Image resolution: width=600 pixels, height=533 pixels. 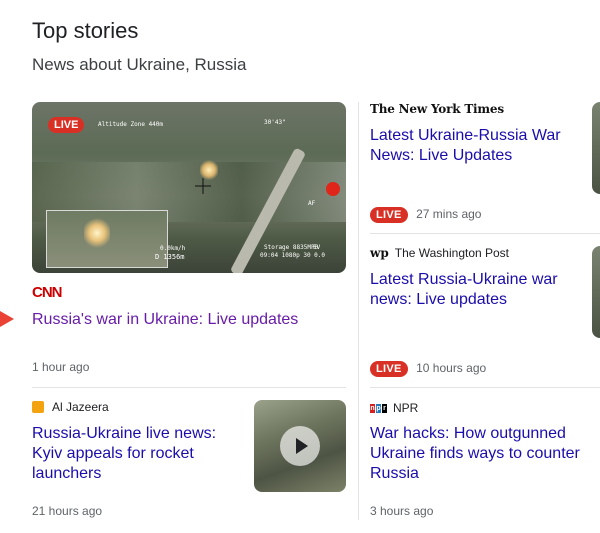 I want to click on column-divider, so click(x=358, y=311).